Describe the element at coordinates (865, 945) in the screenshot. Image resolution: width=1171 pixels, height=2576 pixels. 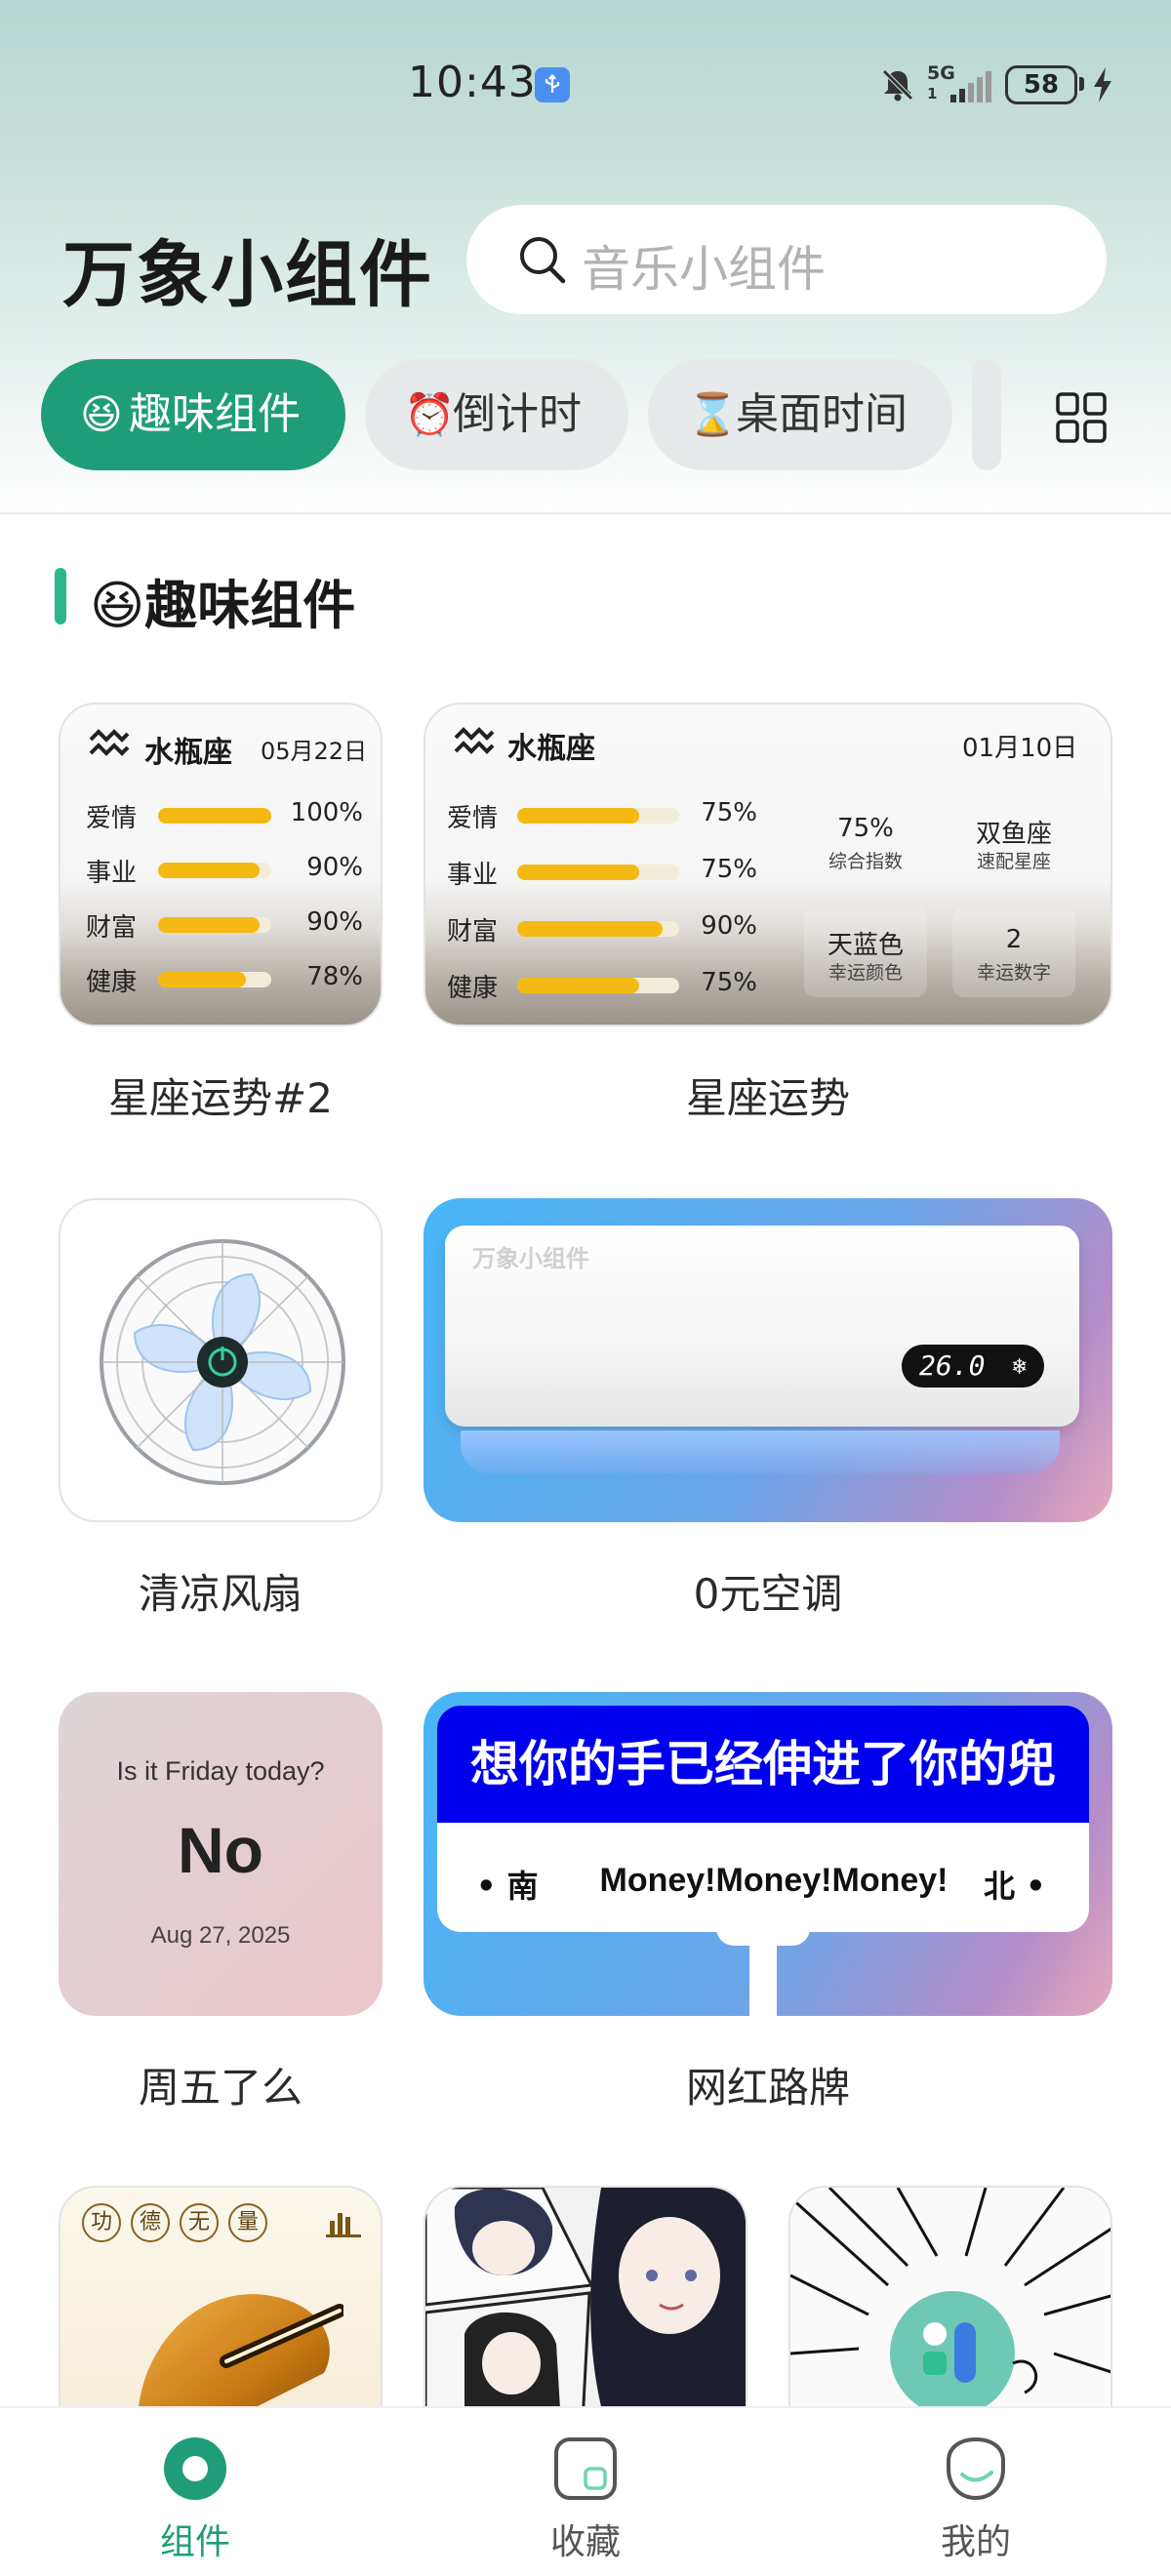
I see `stat-value: 天蓝色` at that location.